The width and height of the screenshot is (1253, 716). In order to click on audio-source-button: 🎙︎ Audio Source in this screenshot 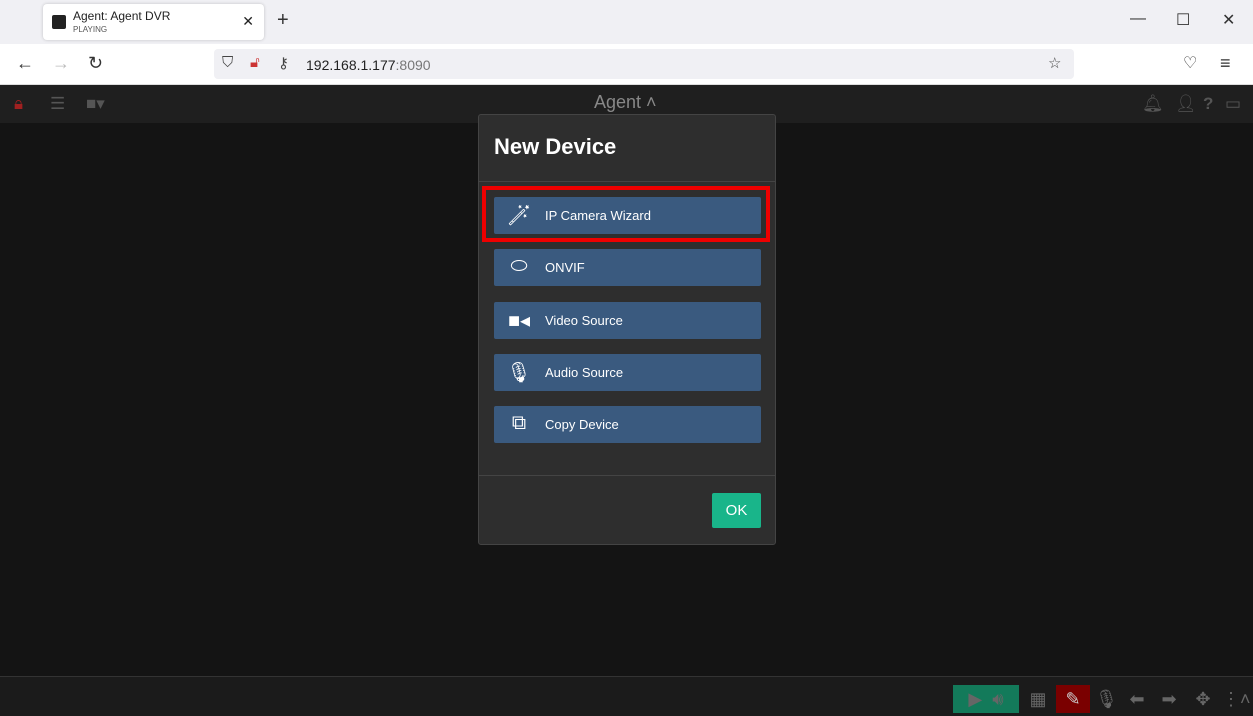, I will do `click(627, 372)`.